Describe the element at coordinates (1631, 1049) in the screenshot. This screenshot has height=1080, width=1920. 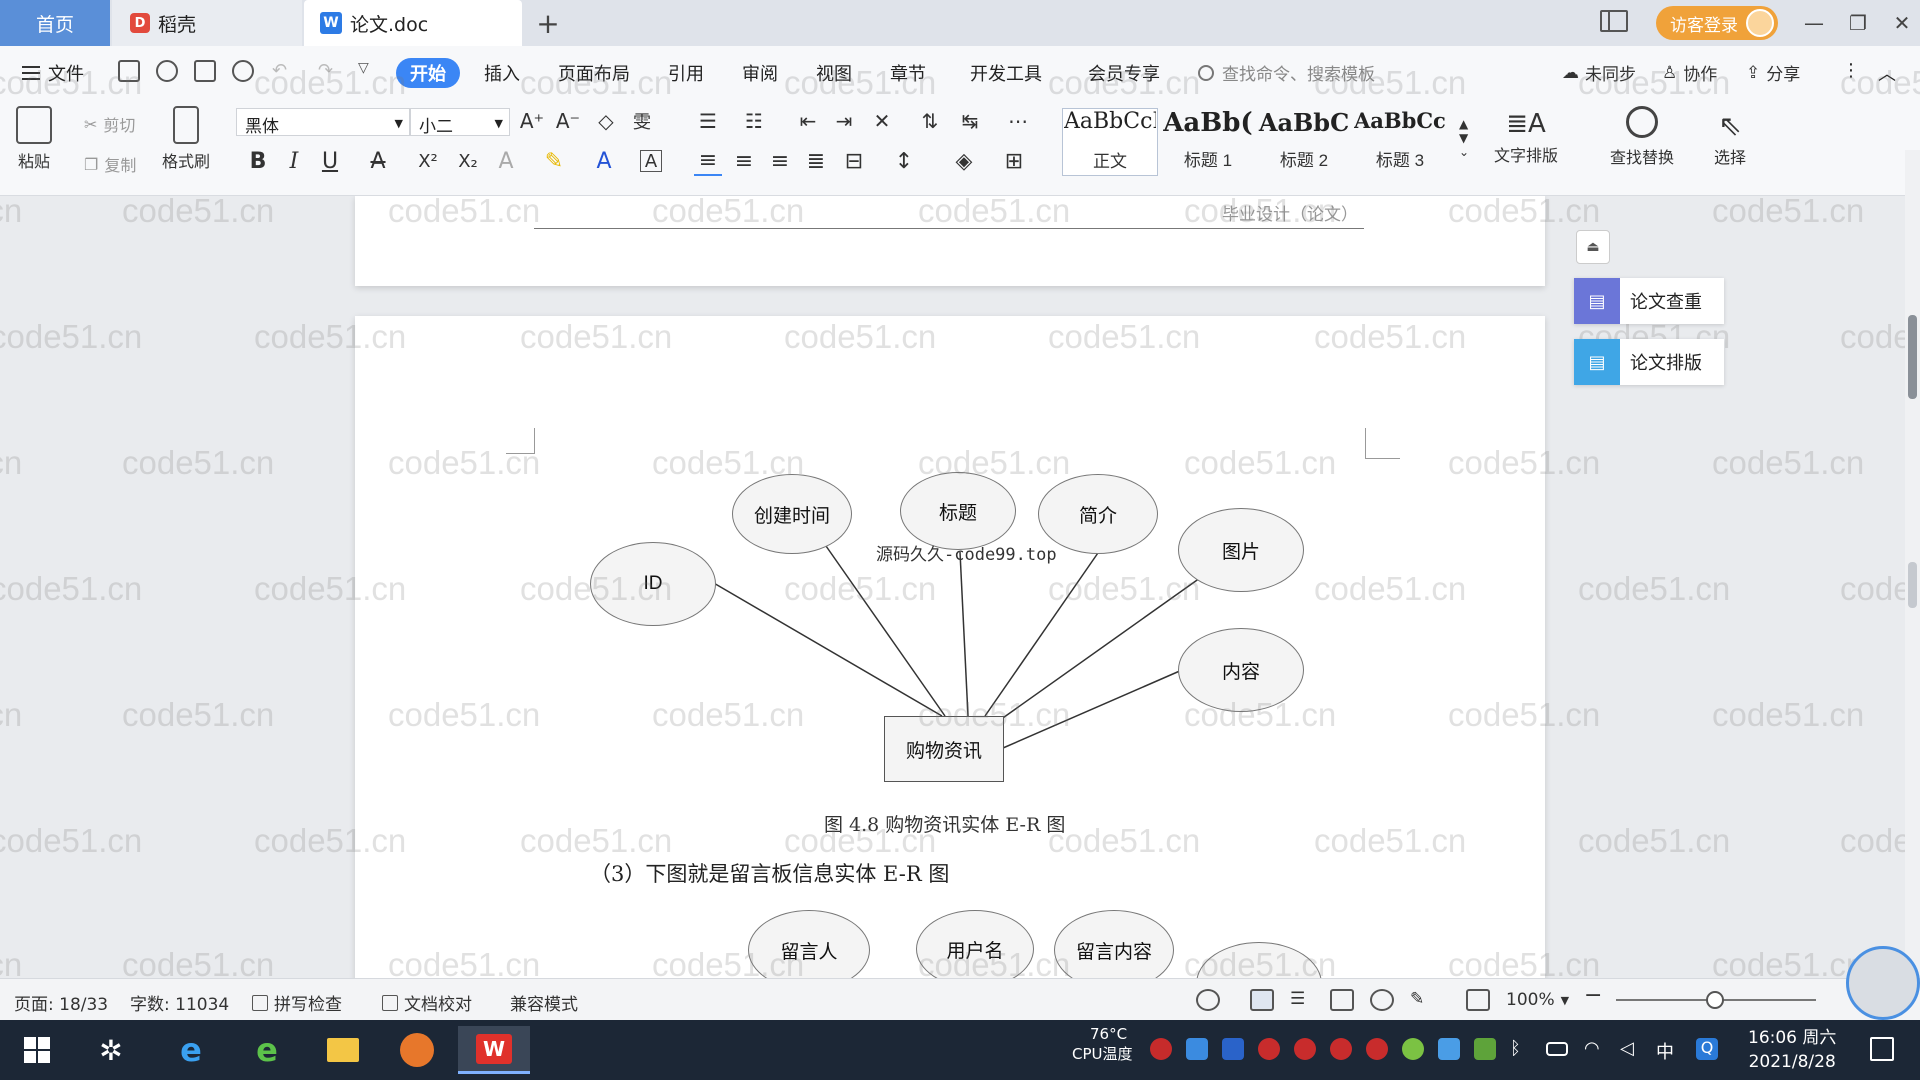
I see `volume-icon: ◁` at that location.